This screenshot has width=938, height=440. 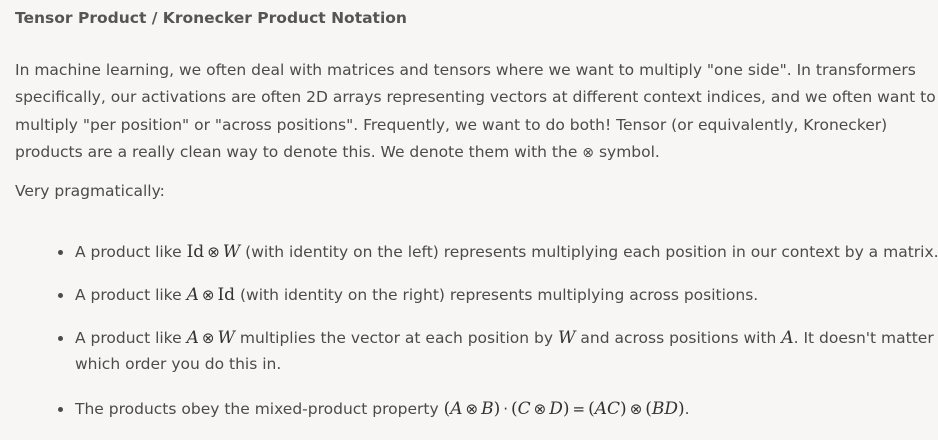 What do you see at coordinates (607, 409) in the screenshot?
I see `math-ac: AC` at bounding box center [607, 409].